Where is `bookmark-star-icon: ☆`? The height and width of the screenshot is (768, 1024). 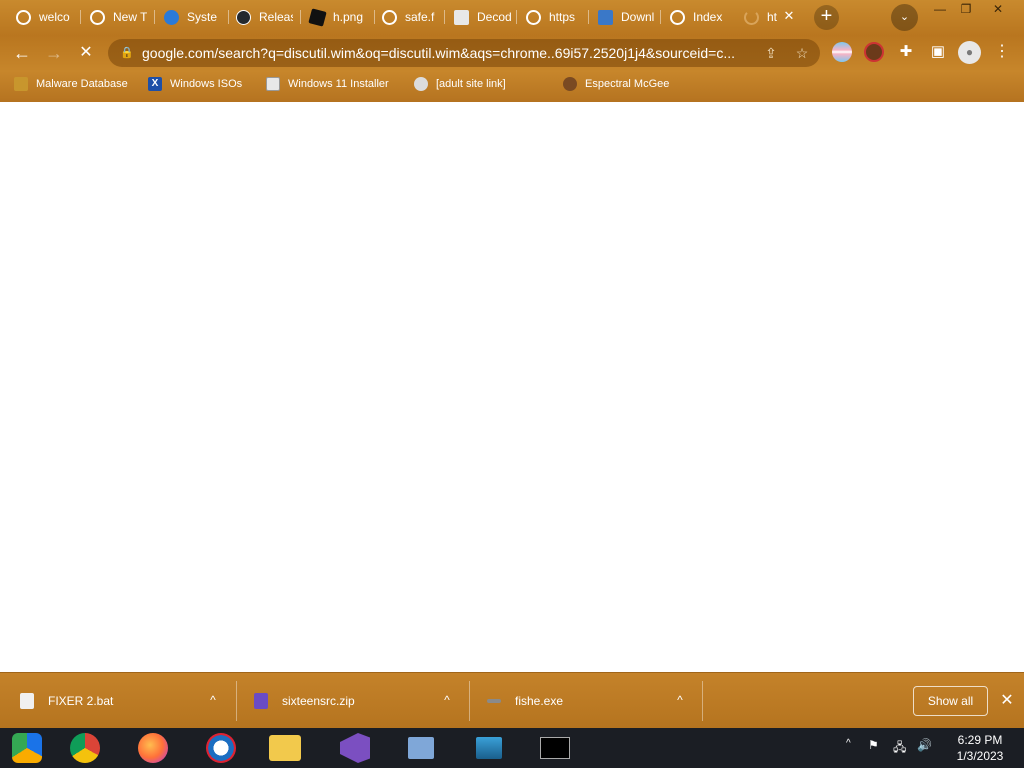 bookmark-star-icon: ☆ is located at coordinates (802, 53).